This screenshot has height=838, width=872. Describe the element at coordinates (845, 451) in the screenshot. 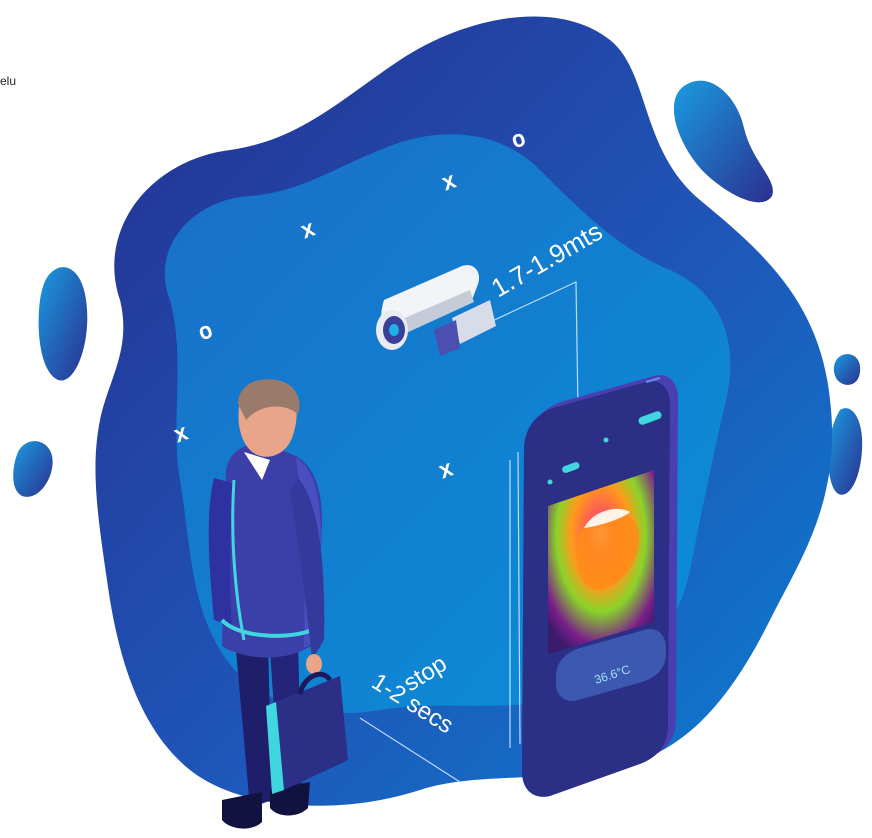

I see `blob-right-tall` at that location.